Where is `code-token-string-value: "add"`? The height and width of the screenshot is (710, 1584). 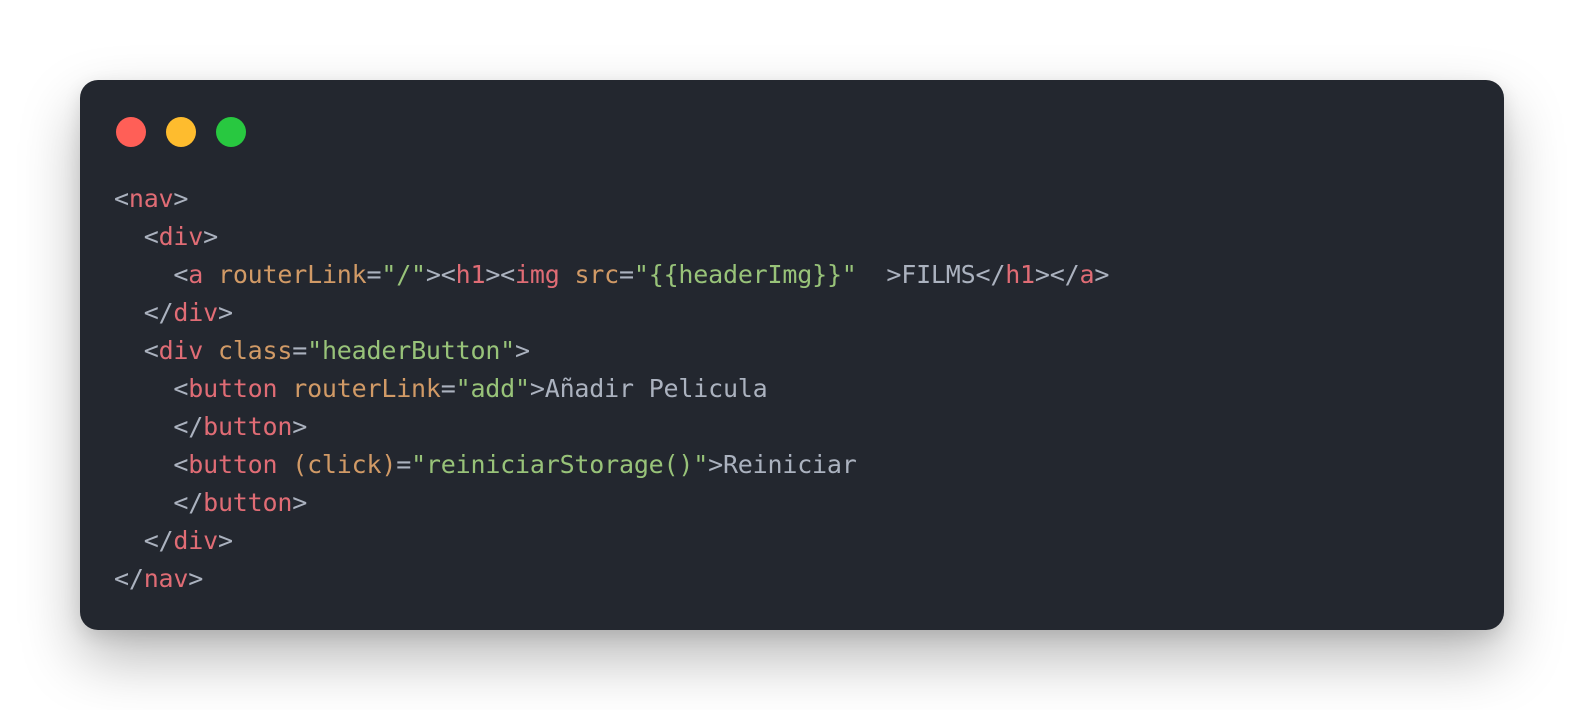 code-token-string-value: "add" is located at coordinates (492, 388).